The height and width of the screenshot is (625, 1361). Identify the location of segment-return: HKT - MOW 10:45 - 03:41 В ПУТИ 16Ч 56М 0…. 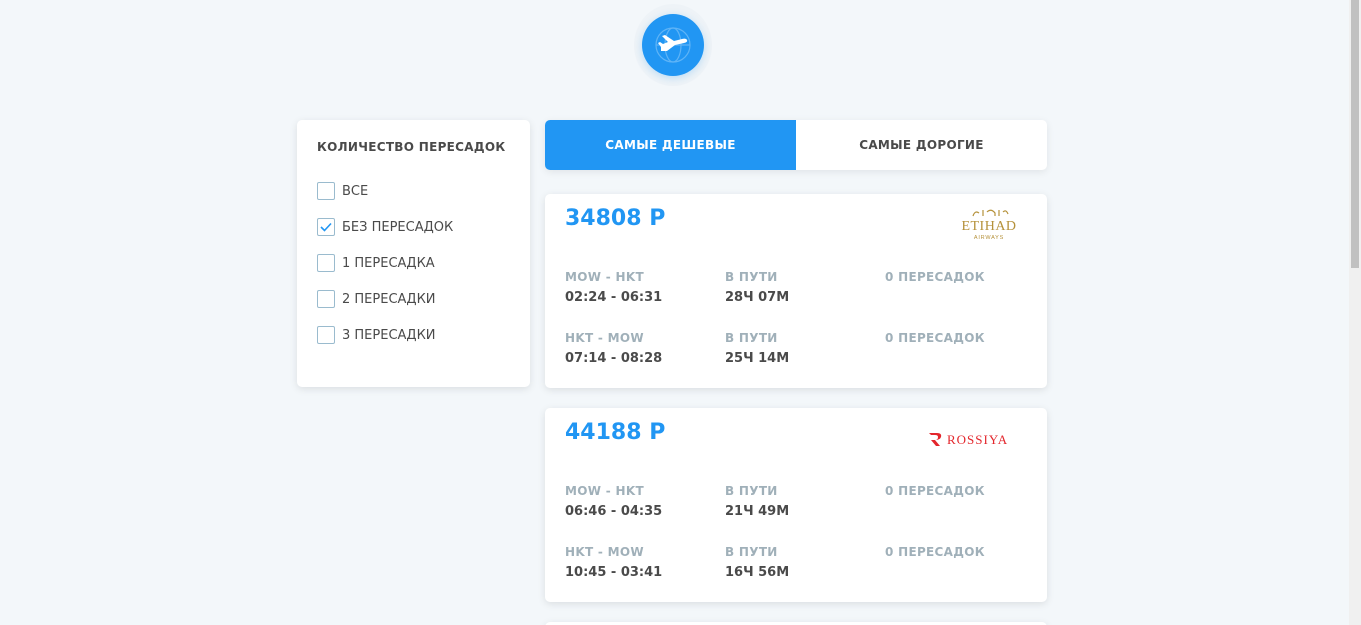
(805, 562).